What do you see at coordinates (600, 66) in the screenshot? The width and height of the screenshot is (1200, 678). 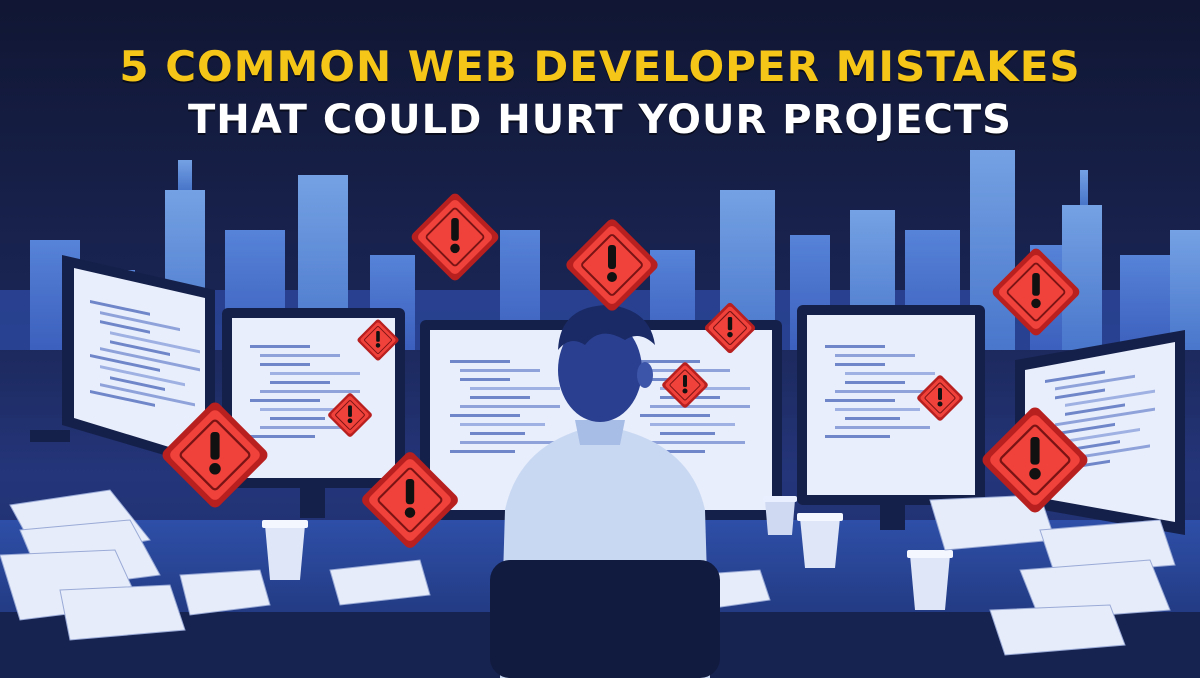 I see `headline-line-1: 5 COMMON WEB DEVELOPER MISTAKES` at bounding box center [600, 66].